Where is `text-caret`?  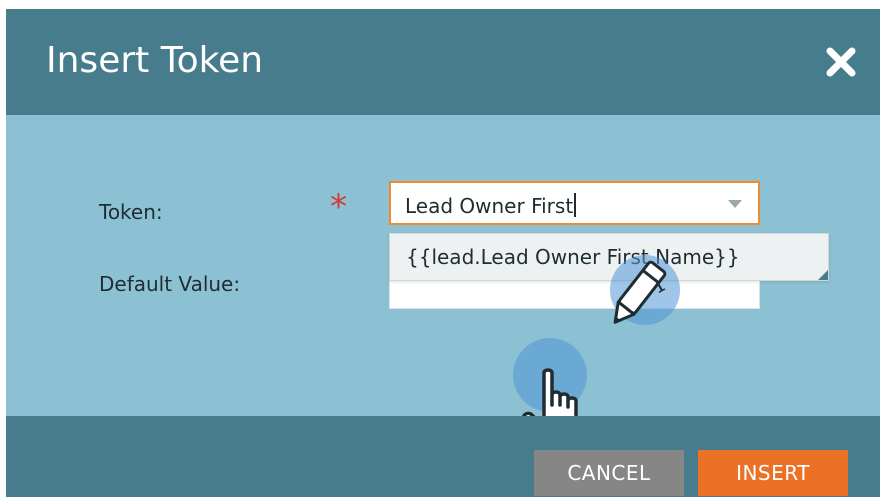 text-caret is located at coordinates (575, 205).